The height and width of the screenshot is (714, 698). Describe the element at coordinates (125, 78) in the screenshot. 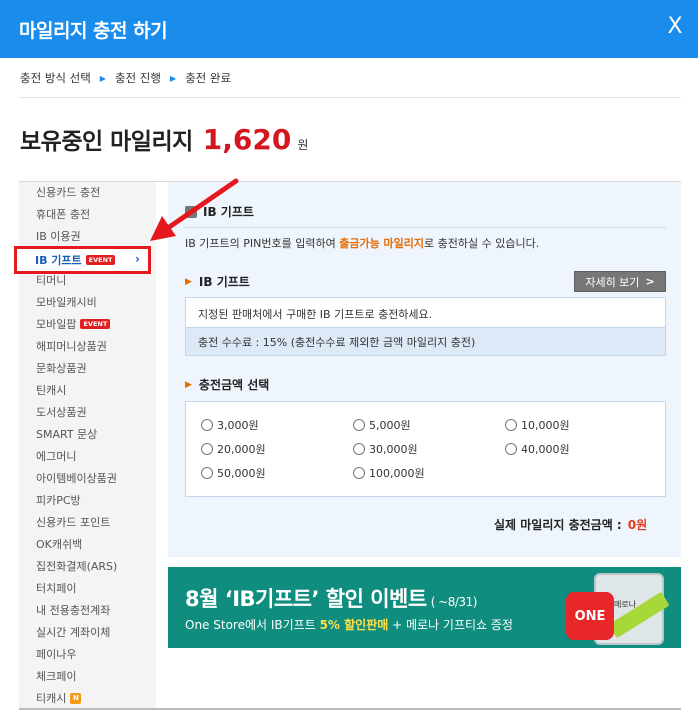

I see `breadcrumb: 충전 방식 선택 ▶ 충전 진행 ▶ 충전 완료` at that location.